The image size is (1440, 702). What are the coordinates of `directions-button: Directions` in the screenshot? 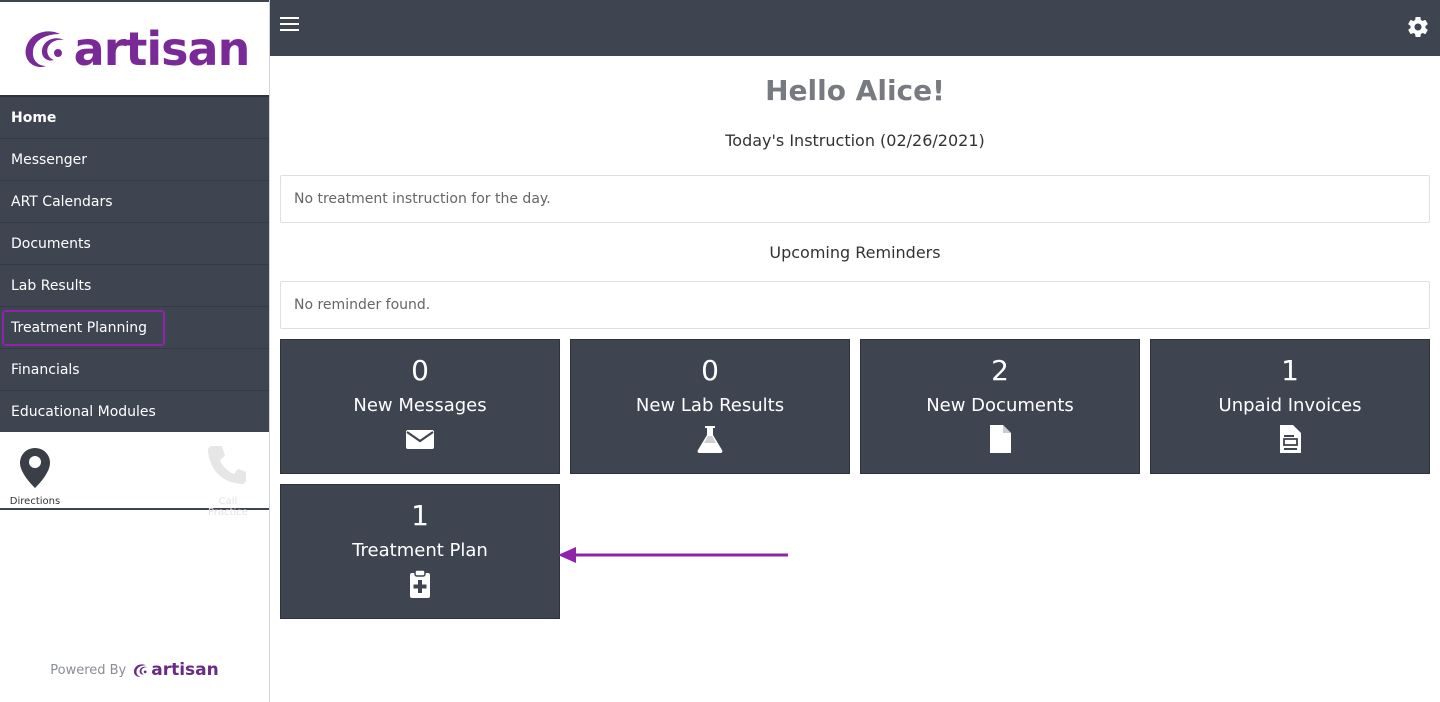 It's located at (35, 476).